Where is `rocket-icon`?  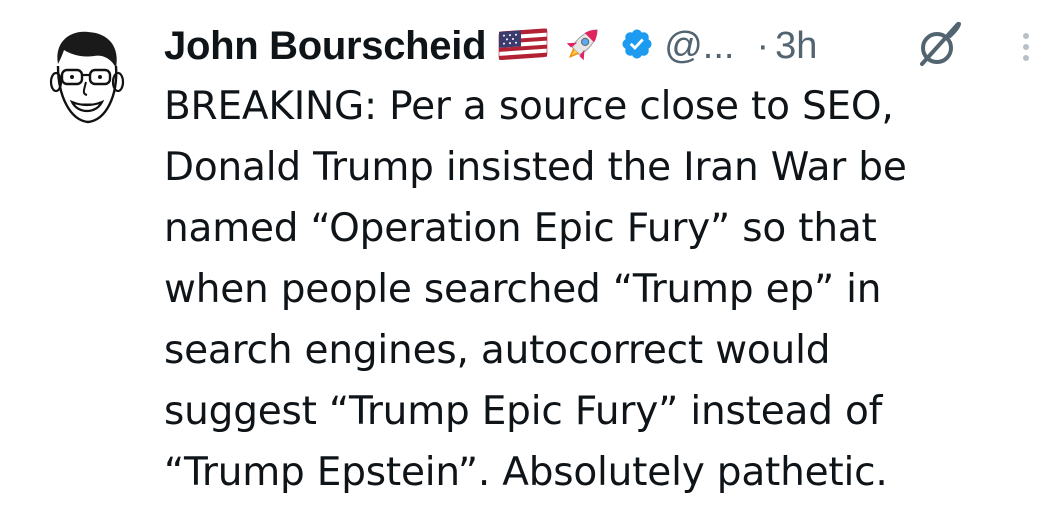
rocket-icon is located at coordinates (583, 46).